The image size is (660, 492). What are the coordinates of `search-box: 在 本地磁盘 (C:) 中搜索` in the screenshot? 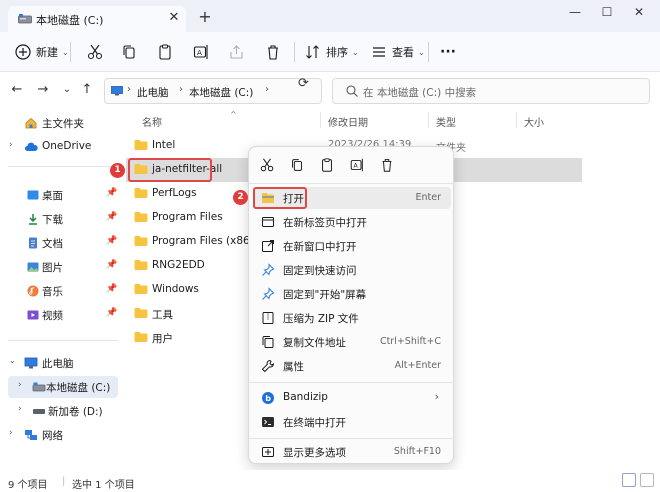 It's located at (491, 91).